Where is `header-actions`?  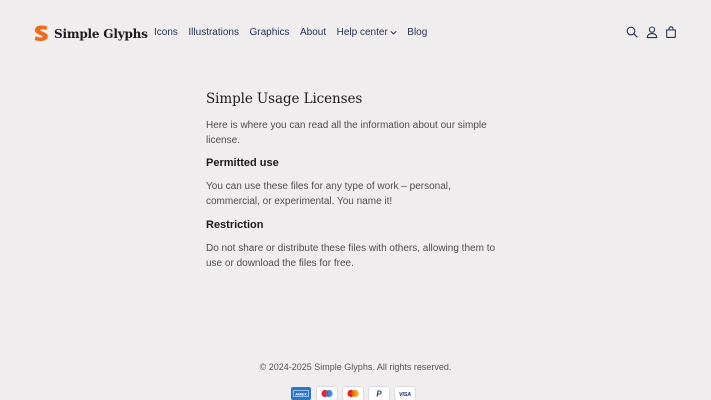
header-actions is located at coordinates (649, 32).